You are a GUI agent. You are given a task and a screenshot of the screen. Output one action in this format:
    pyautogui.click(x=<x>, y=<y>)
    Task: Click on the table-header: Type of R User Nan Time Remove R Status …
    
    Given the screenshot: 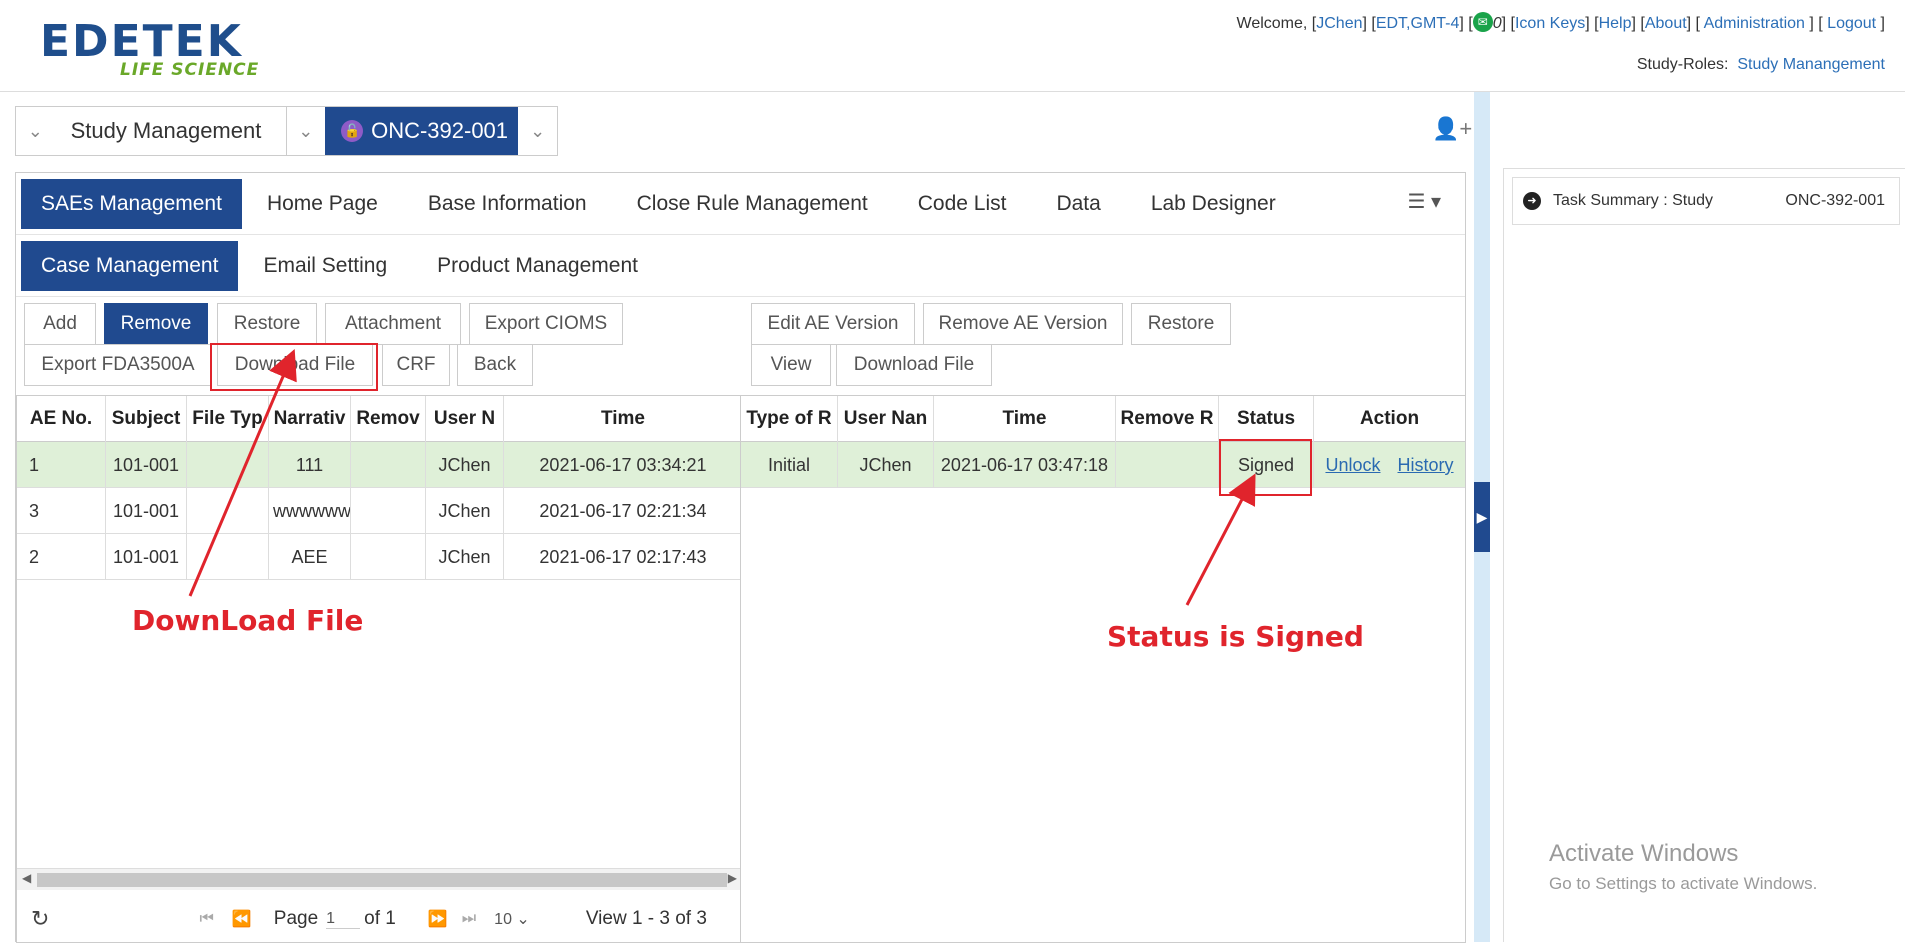 What is the action you would take?
    pyautogui.click(x=1103, y=419)
    